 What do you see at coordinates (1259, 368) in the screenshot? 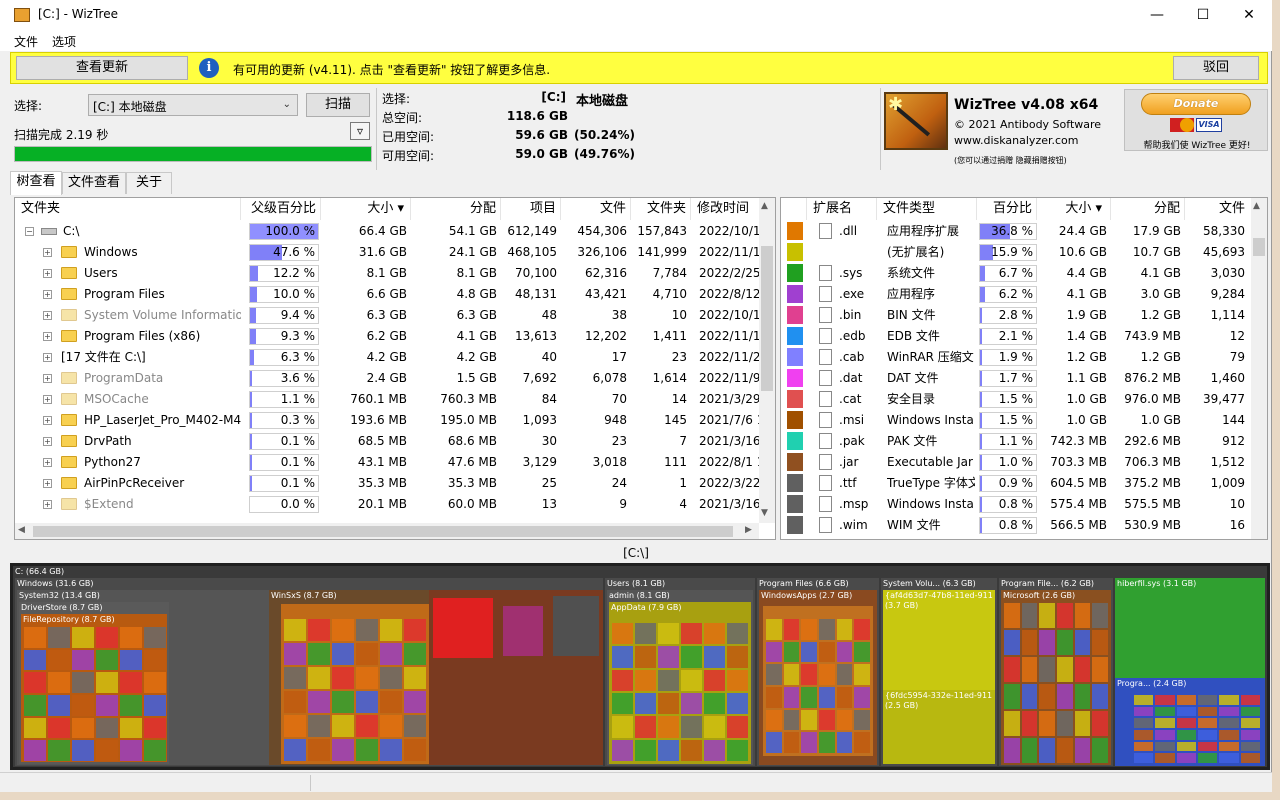
I see `ext-vertical-scrollbar: ▲` at bounding box center [1259, 368].